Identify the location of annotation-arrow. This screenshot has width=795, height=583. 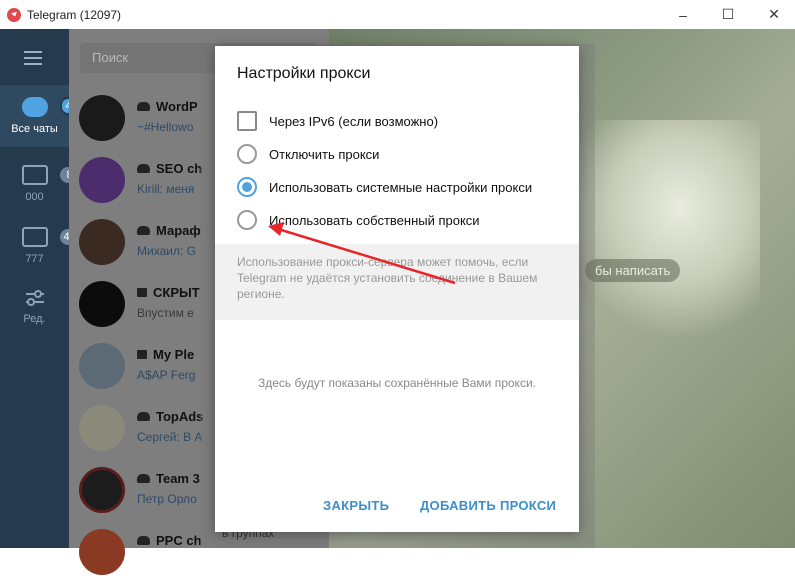
(362, 253).